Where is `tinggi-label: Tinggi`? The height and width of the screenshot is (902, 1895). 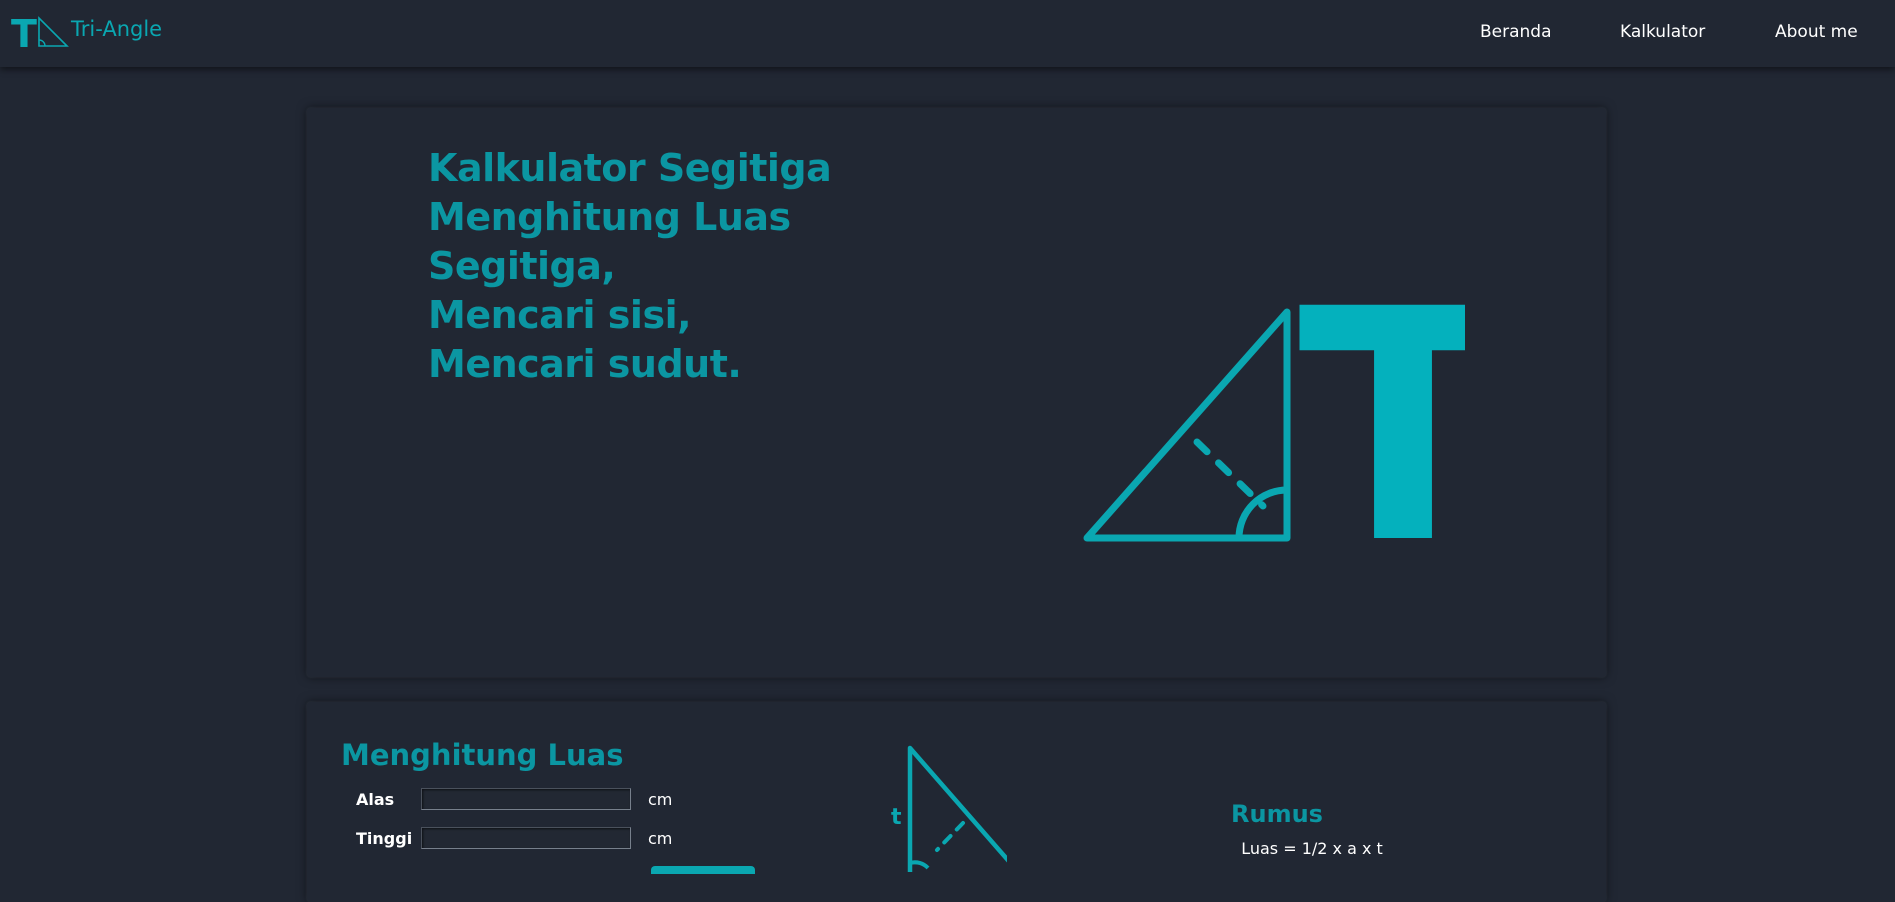
tinggi-label: Tinggi is located at coordinates (384, 838).